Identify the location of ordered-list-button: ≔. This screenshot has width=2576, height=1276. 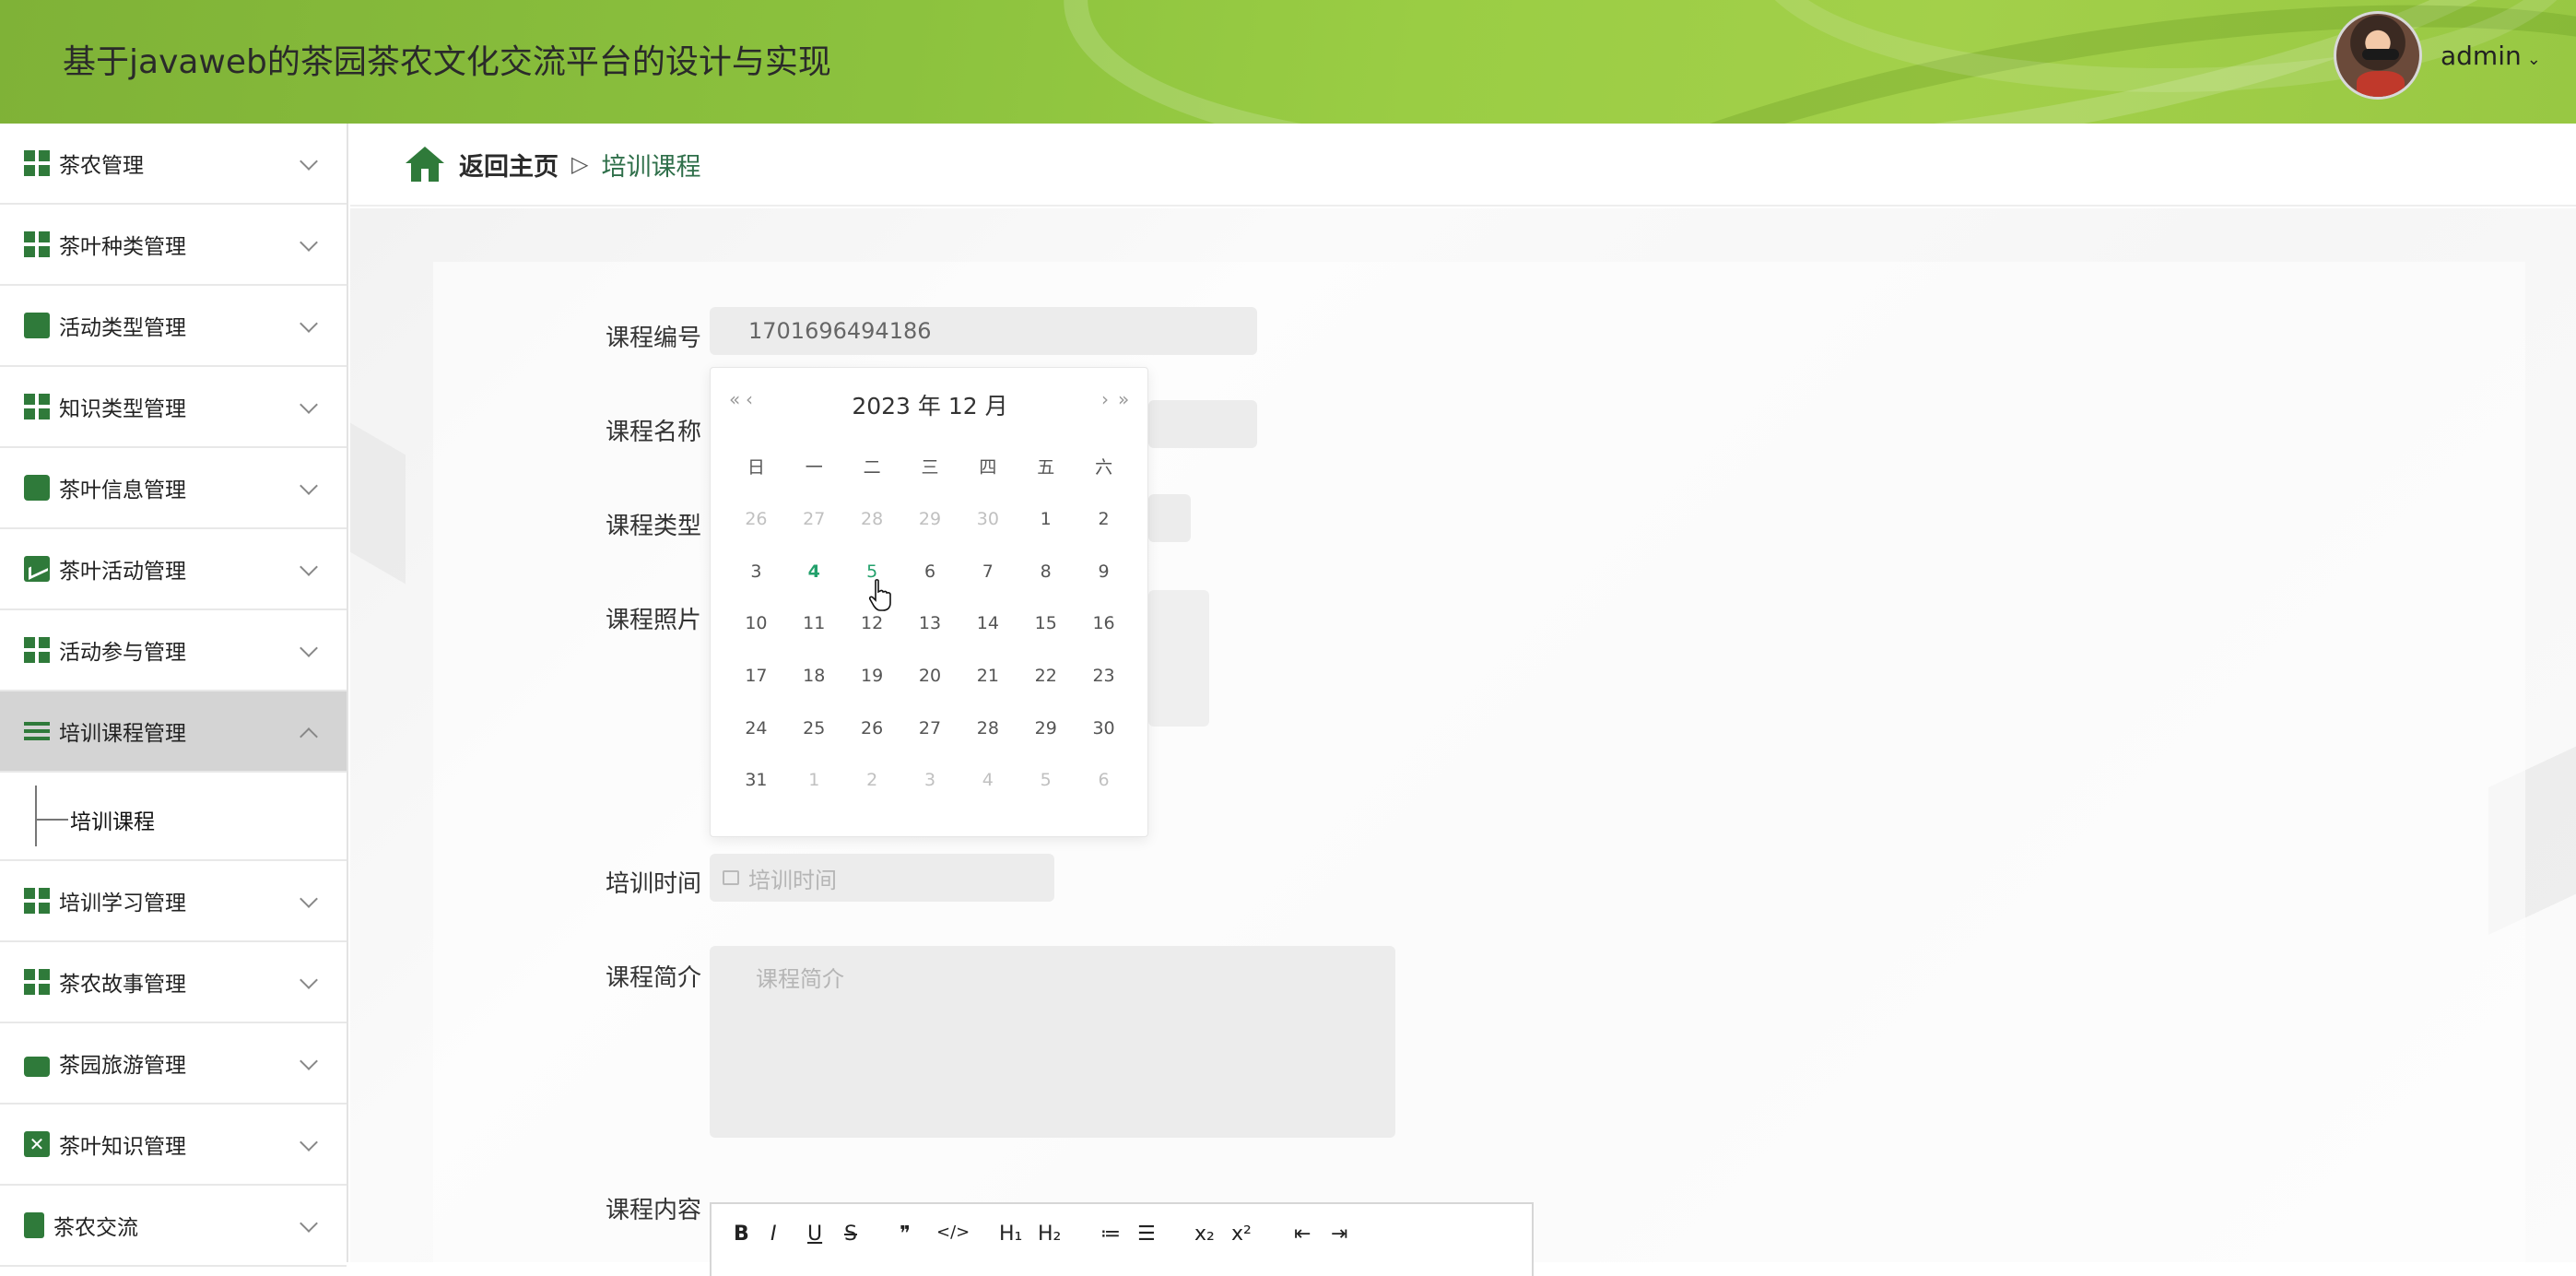
(1110, 1234).